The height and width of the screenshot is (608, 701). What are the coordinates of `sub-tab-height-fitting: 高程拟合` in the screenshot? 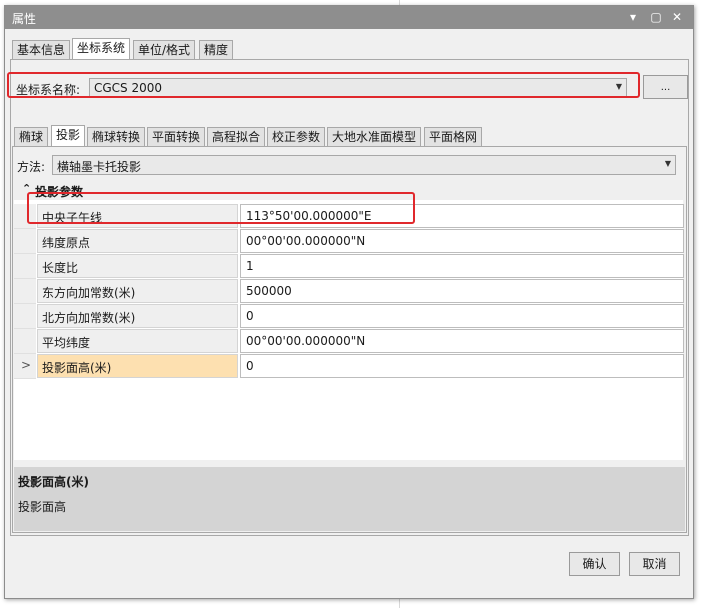 It's located at (236, 137).